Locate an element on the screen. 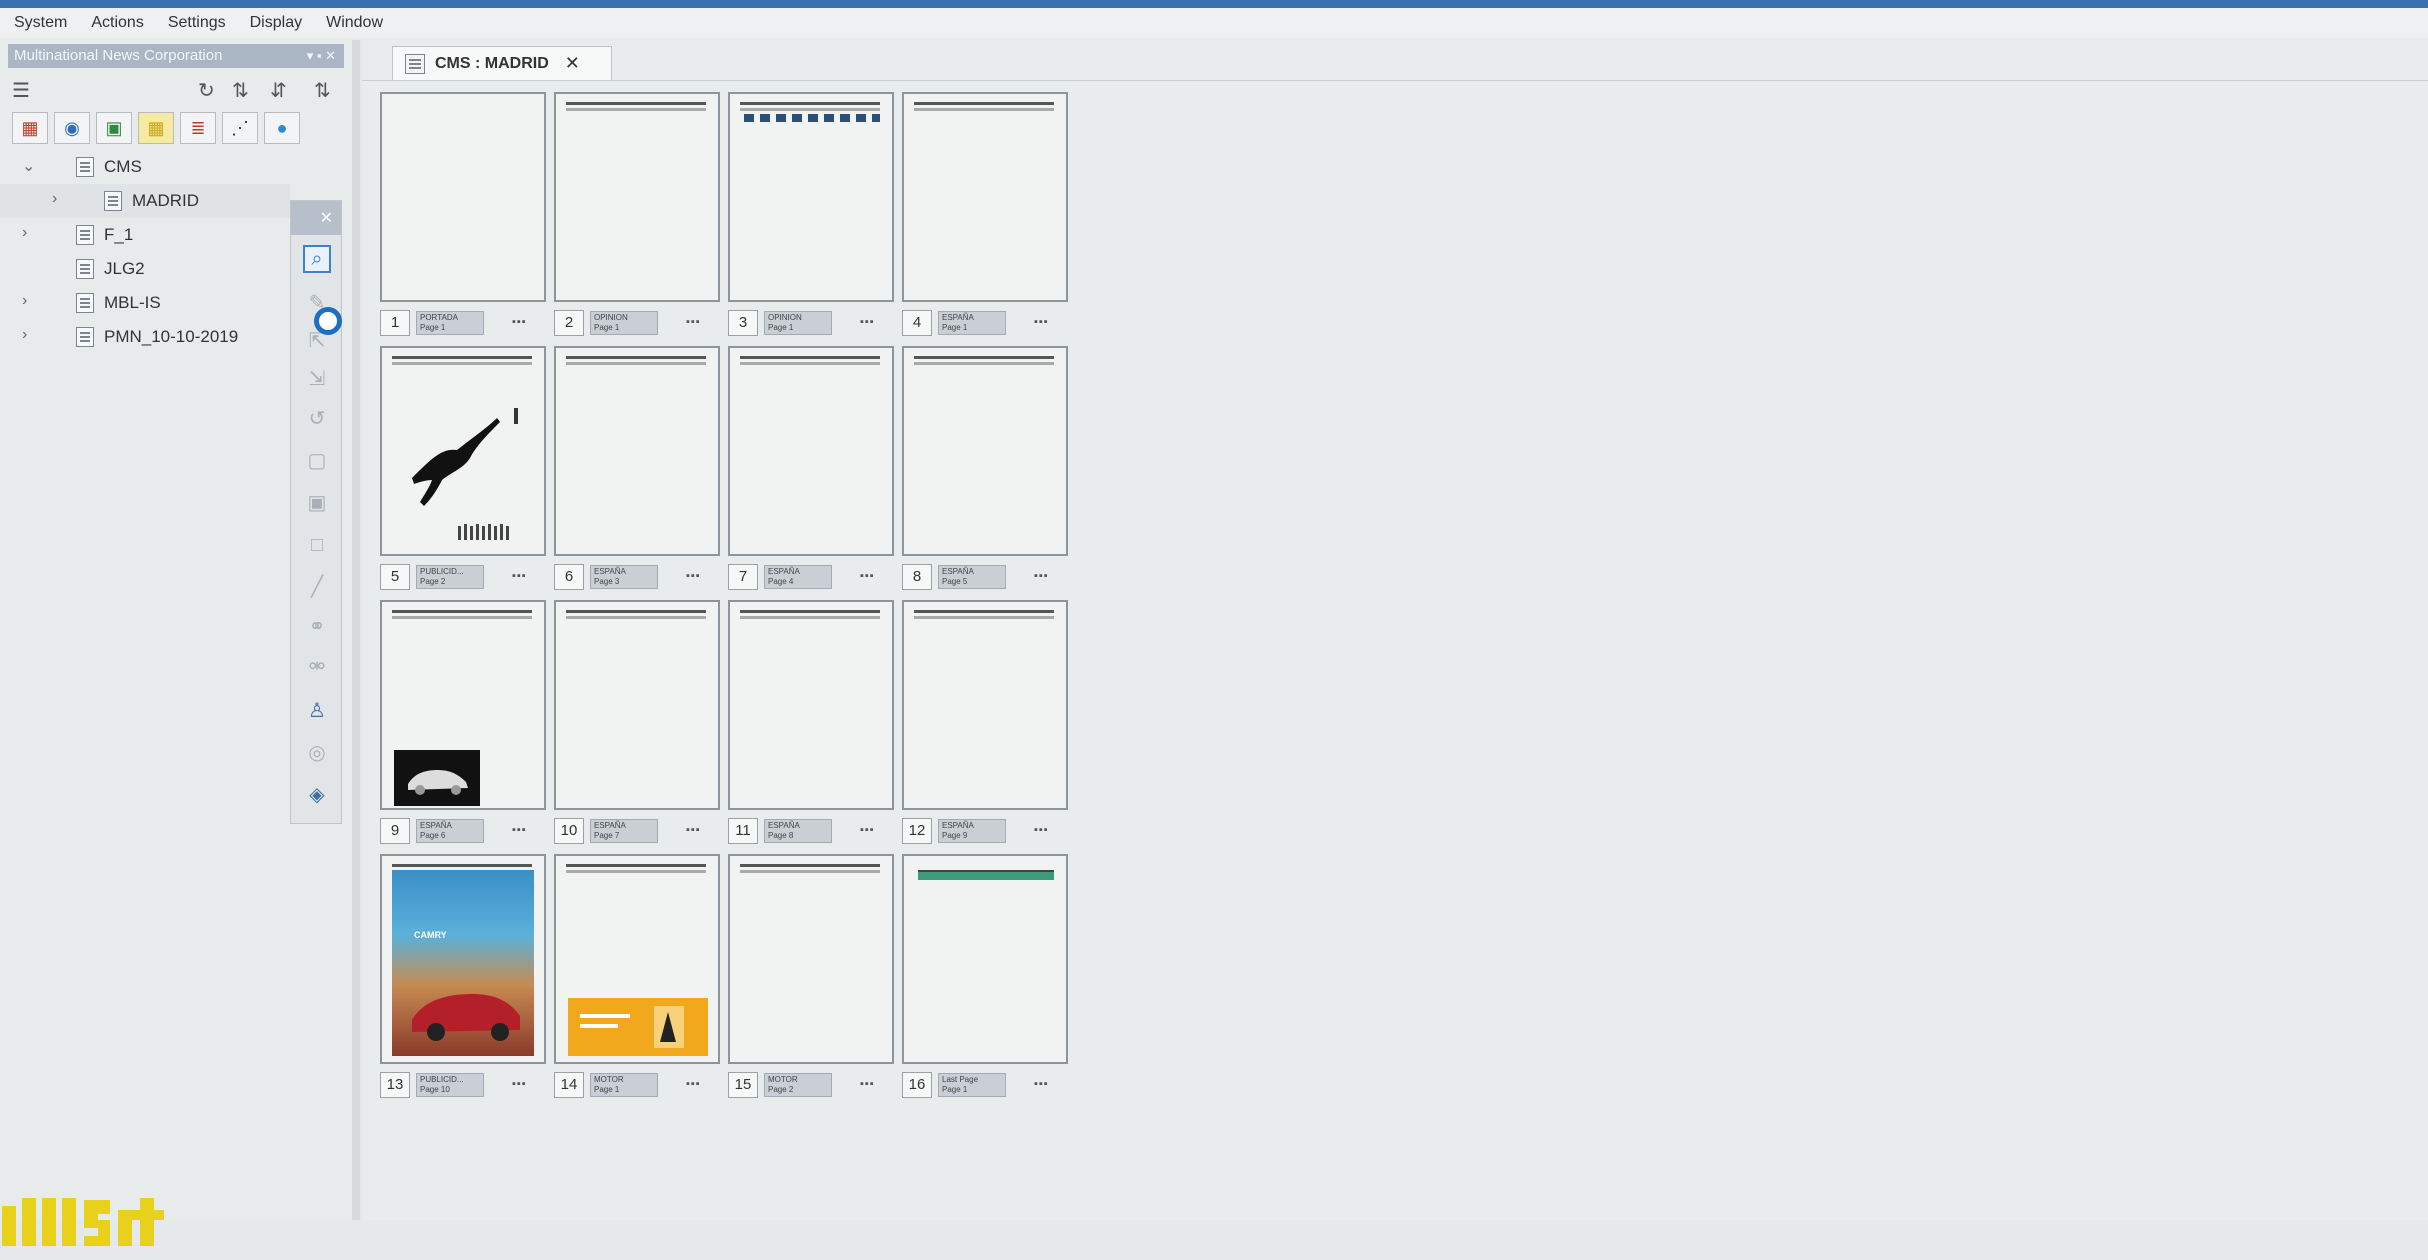  menu-actions: Actions is located at coordinates (117, 23).